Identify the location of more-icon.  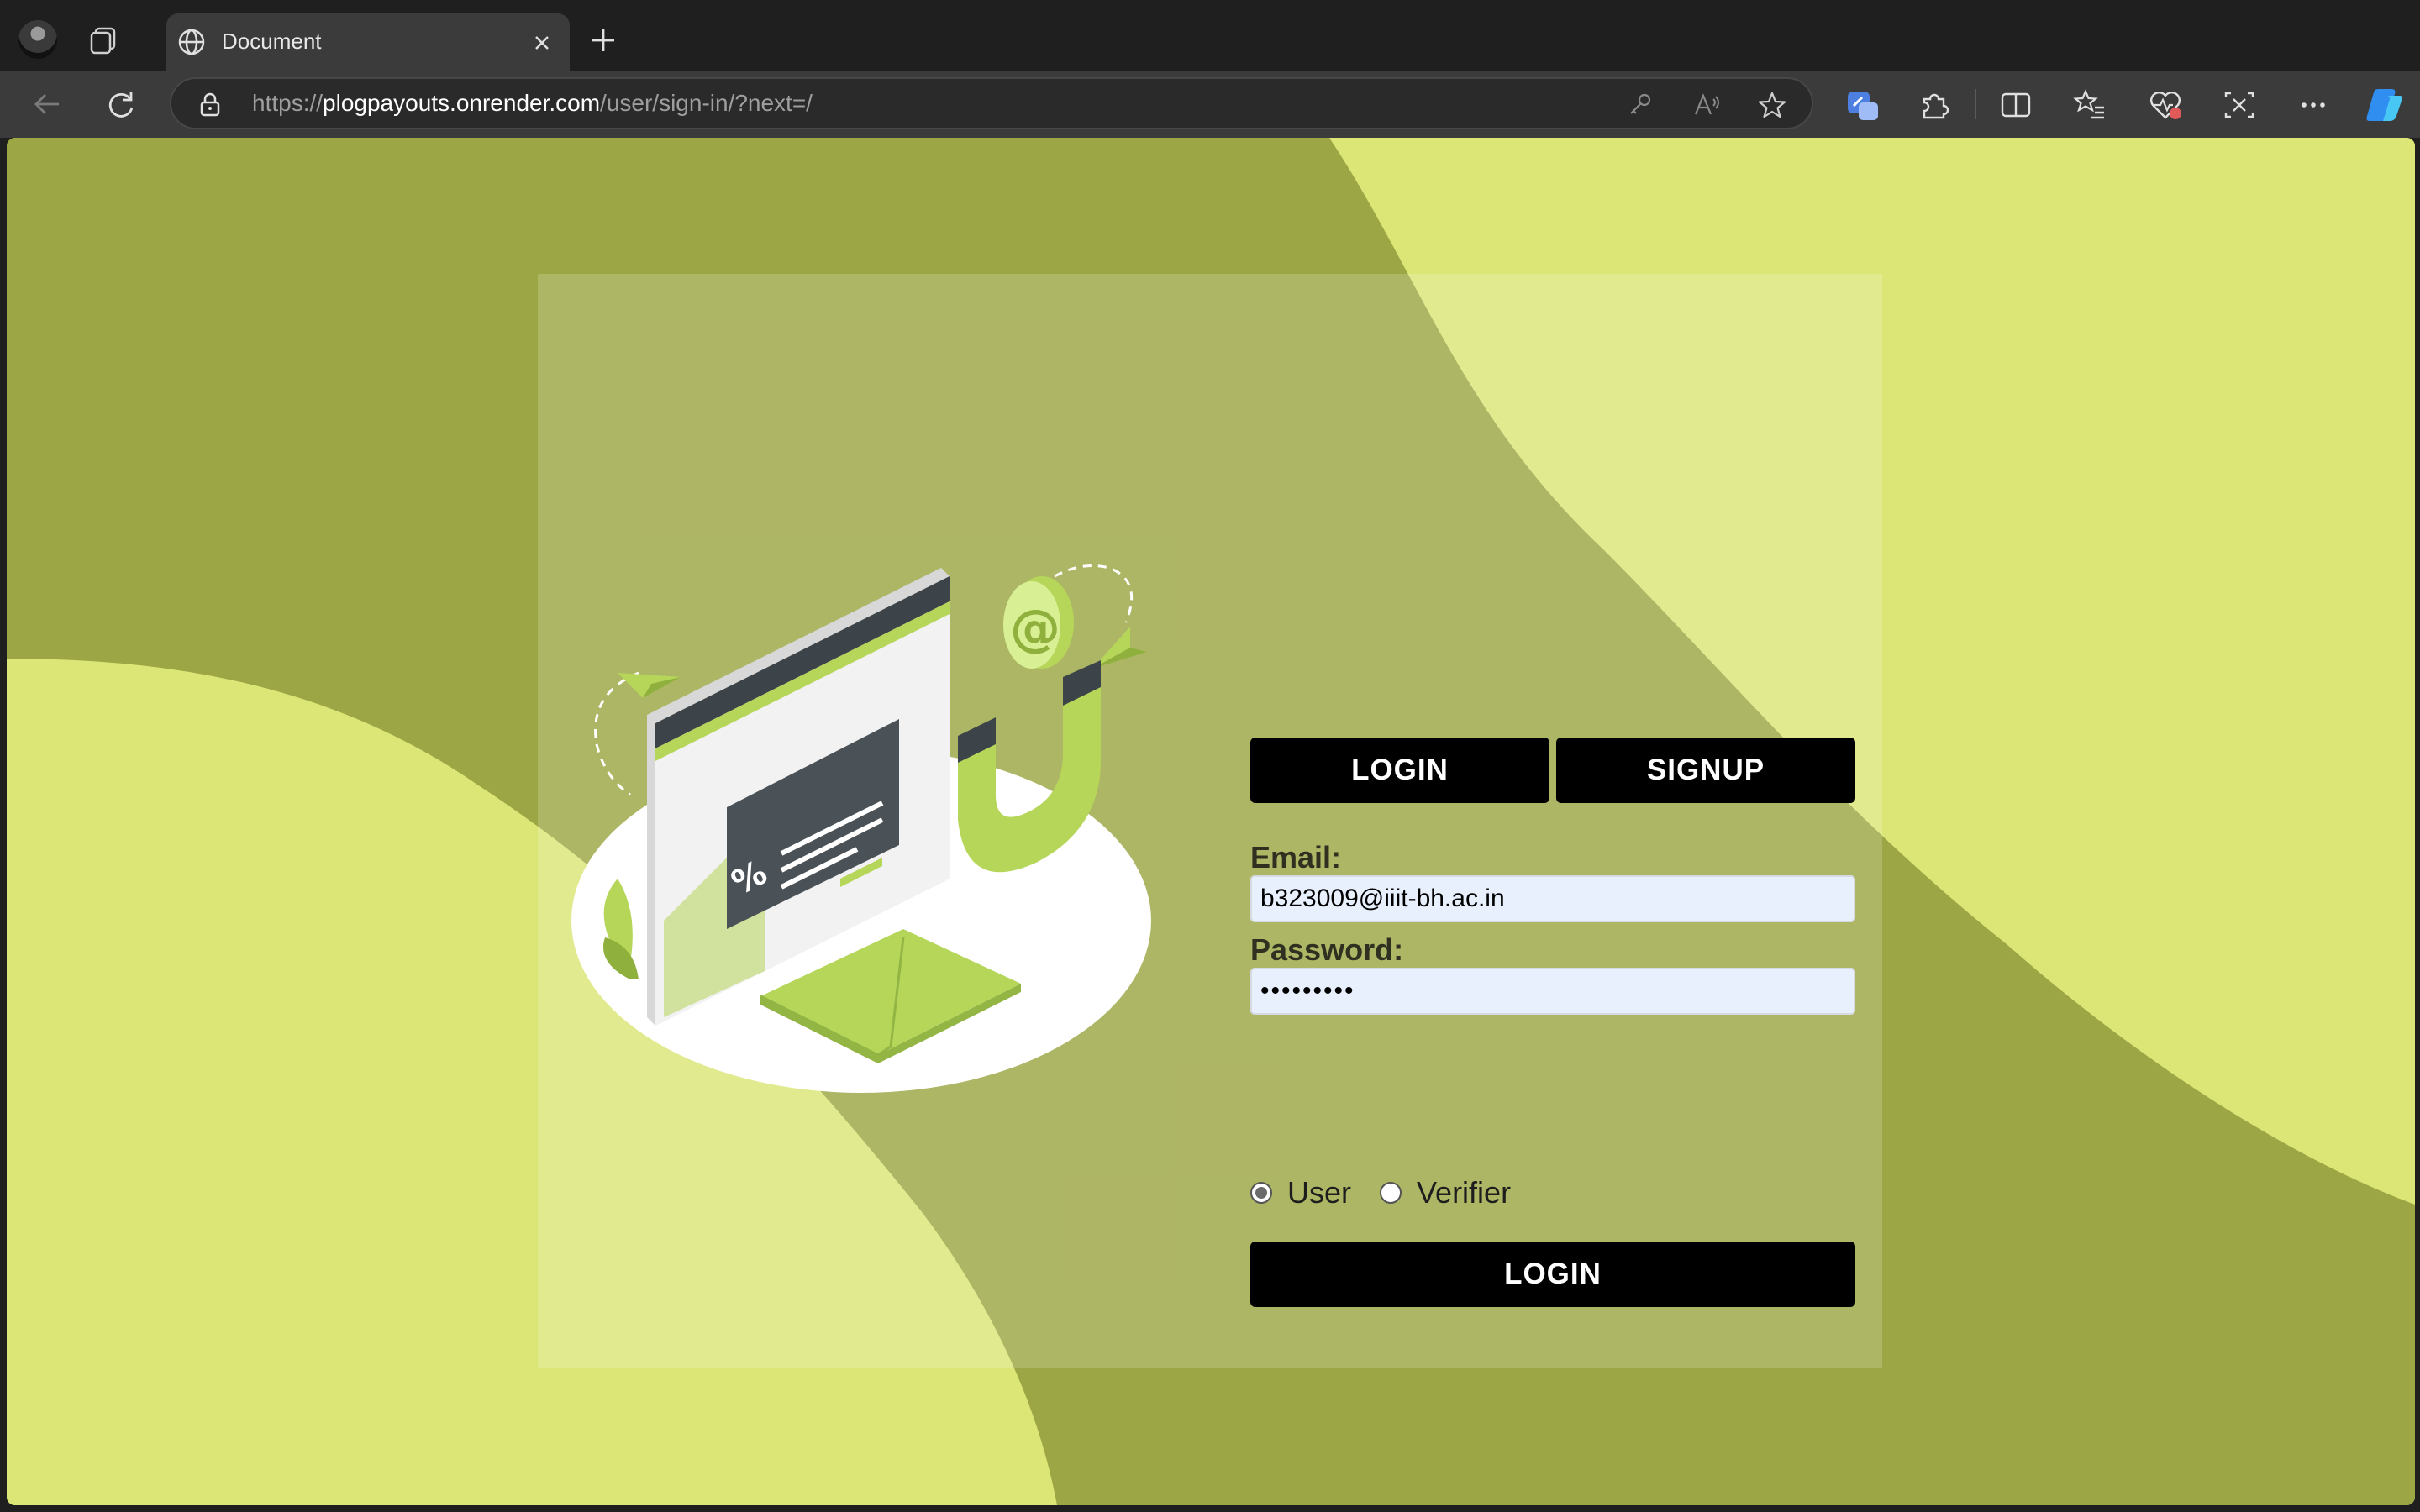
(2313, 105).